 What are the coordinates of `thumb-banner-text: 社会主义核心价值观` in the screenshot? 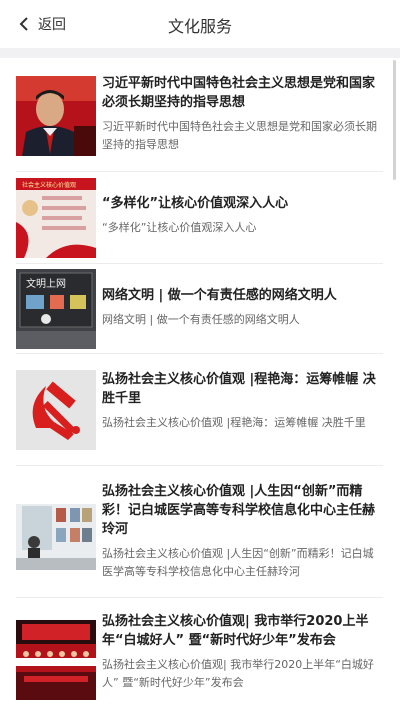 It's located at (49, 185).